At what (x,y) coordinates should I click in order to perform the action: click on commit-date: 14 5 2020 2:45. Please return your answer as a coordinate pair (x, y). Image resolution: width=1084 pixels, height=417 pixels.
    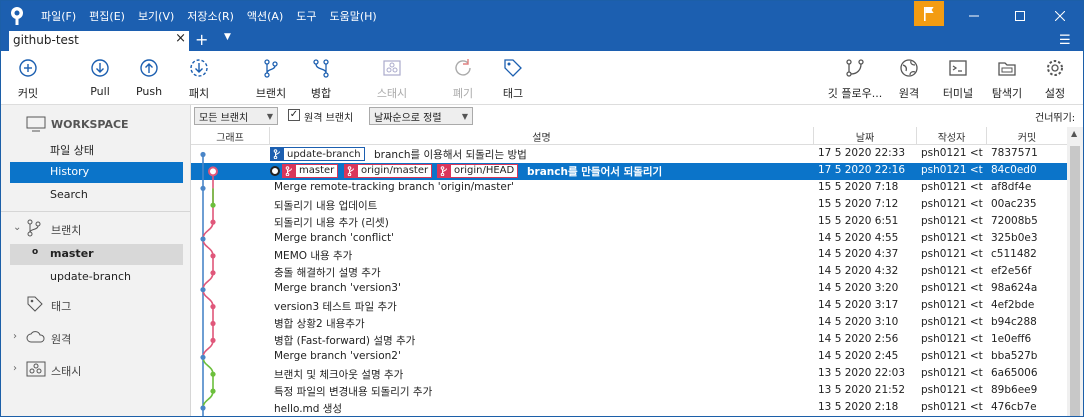
    Looking at the image, I should click on (858, 355).